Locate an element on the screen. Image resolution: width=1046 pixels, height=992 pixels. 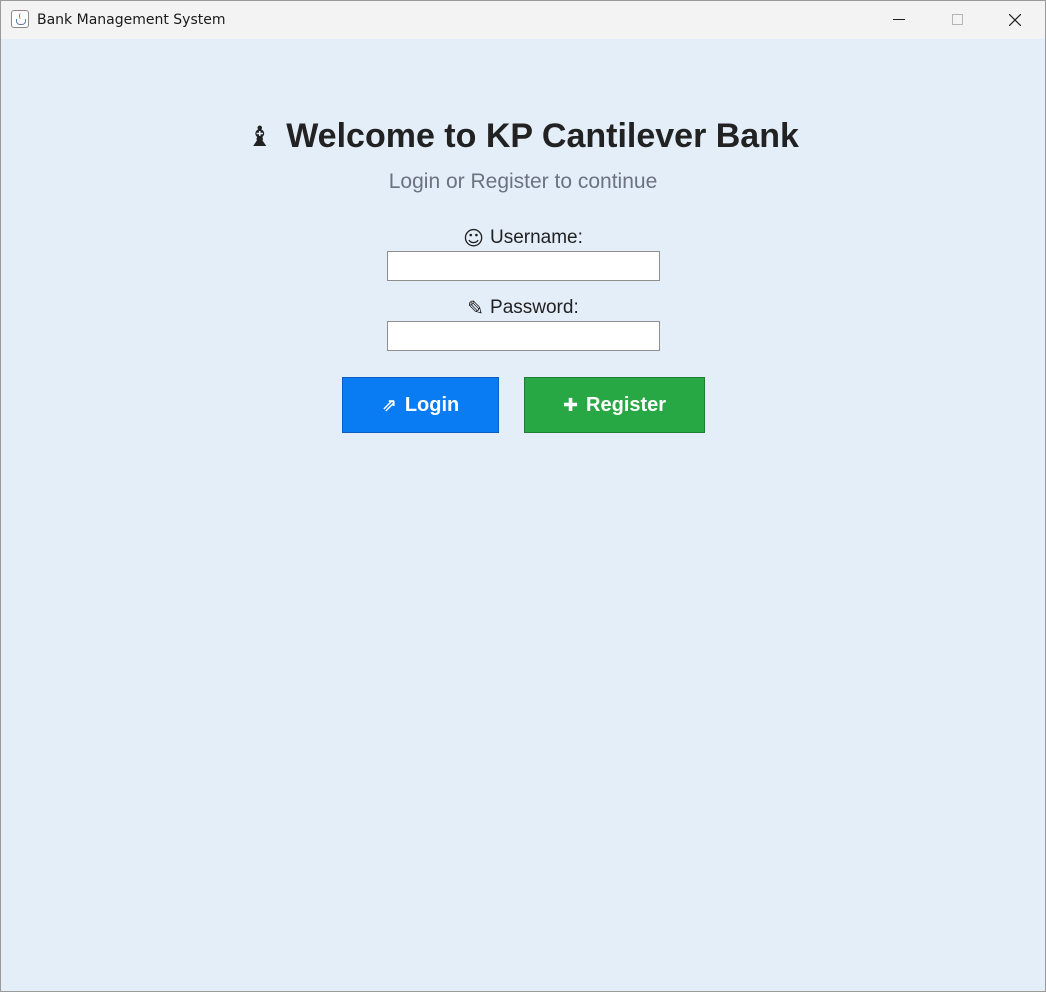
maximize-button is located at coordinates (957, 20).